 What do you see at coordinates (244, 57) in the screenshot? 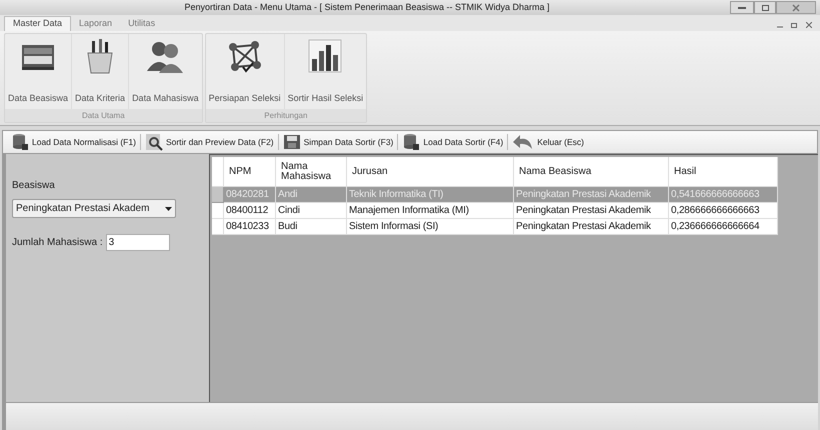
I see `network-icon` at bounding box center [244, 57].